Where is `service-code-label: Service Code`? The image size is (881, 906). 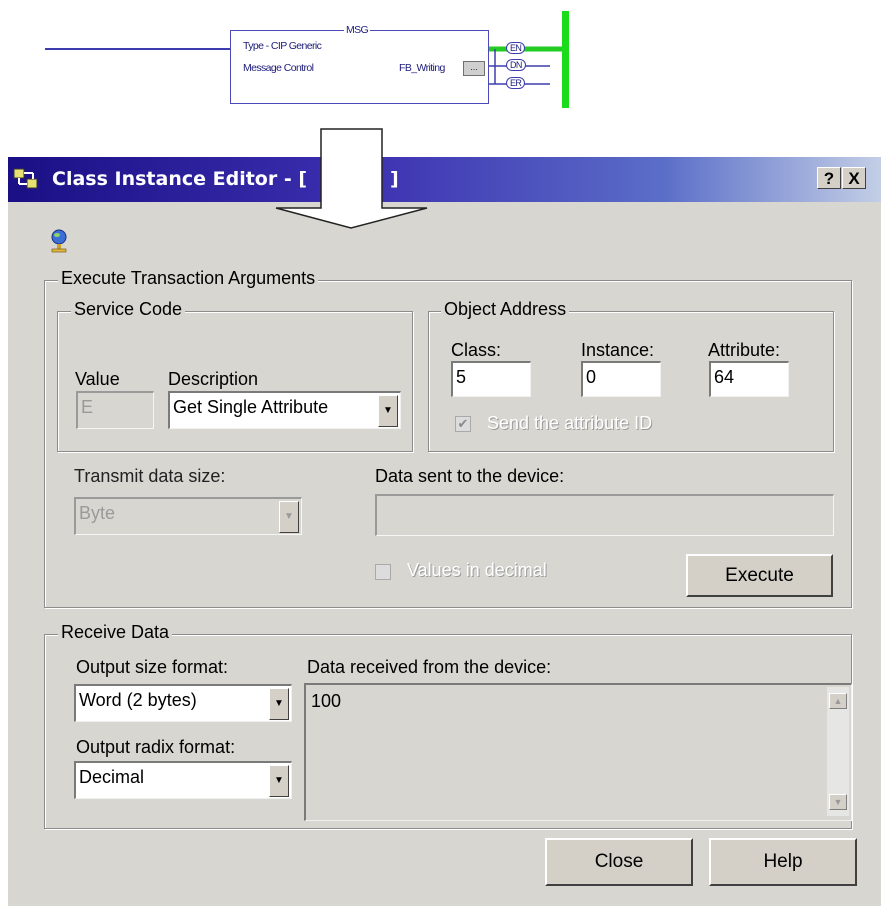 service-code-label: Service Code is located at coordinates (128, 309).